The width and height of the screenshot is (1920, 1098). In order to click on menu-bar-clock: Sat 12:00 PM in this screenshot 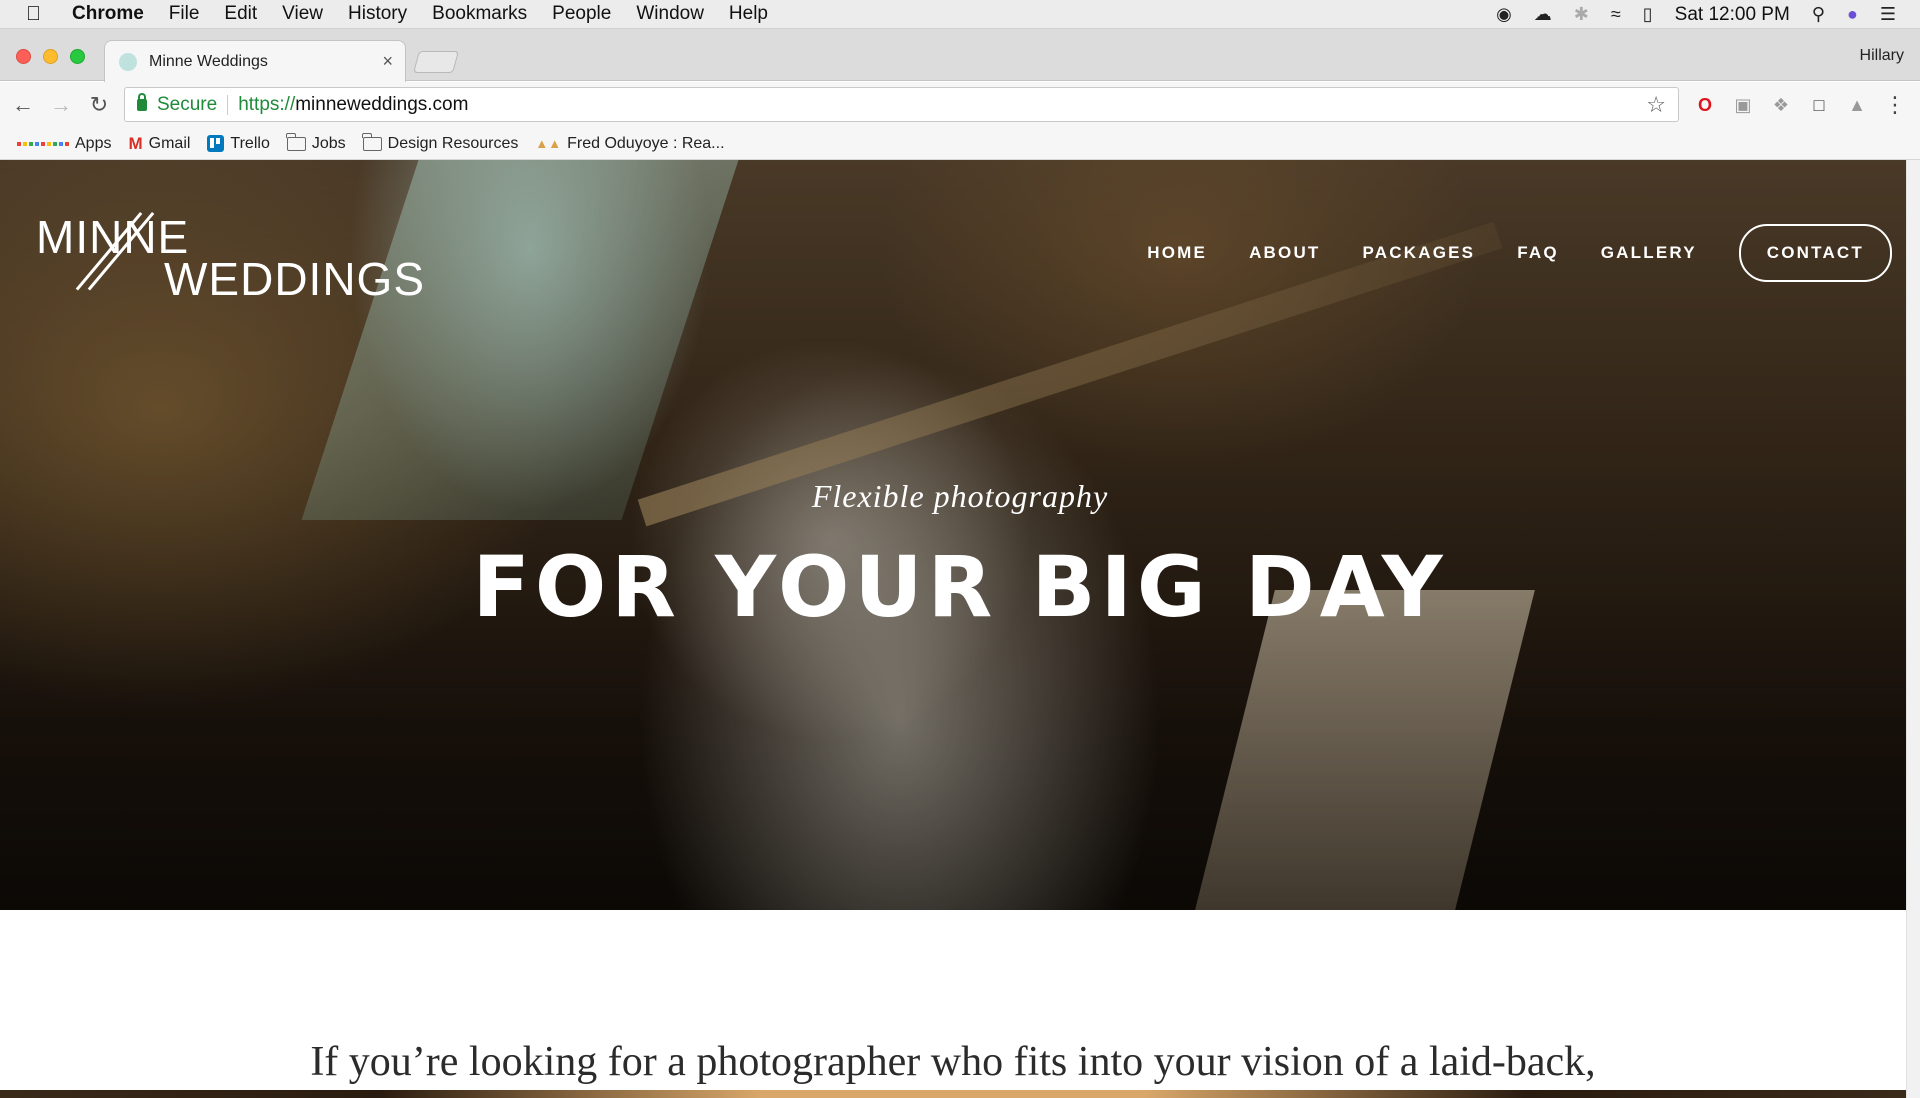, I will do `click(1732, 15)`.